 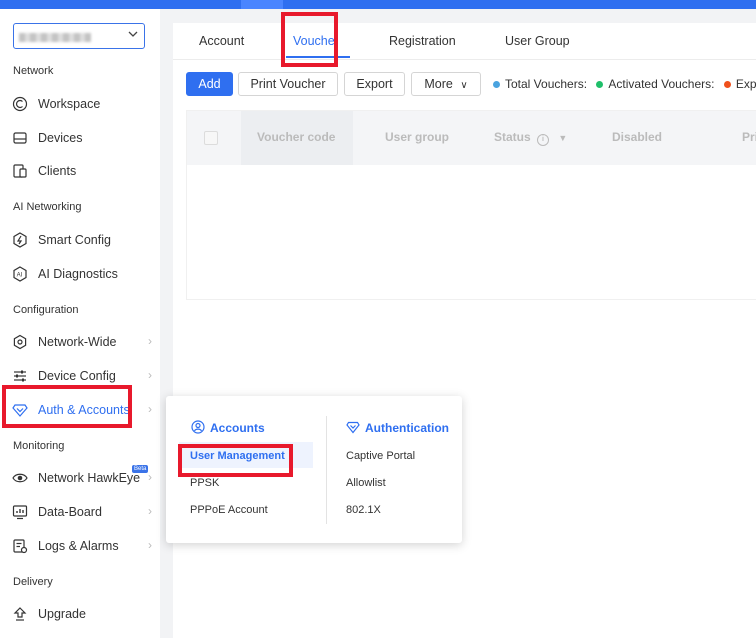 I want to click on filter-icon: ▼, so click(x=562, y=138).